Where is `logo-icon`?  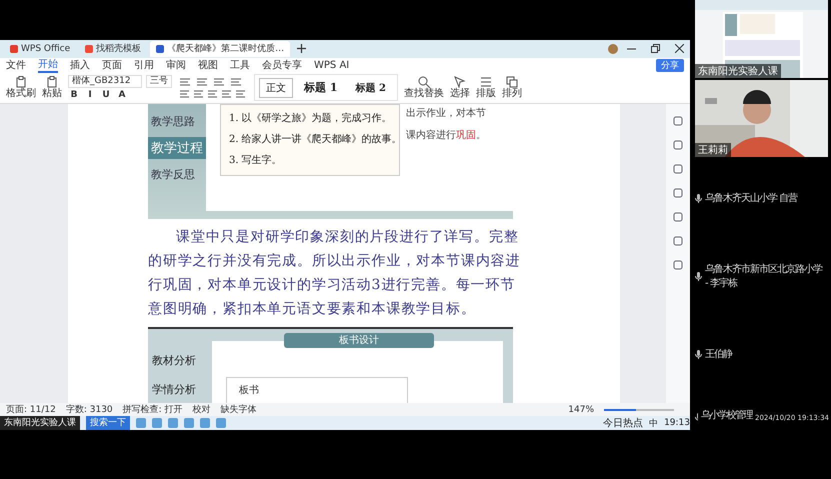
logo-icon is located at coordinates (14, 48).